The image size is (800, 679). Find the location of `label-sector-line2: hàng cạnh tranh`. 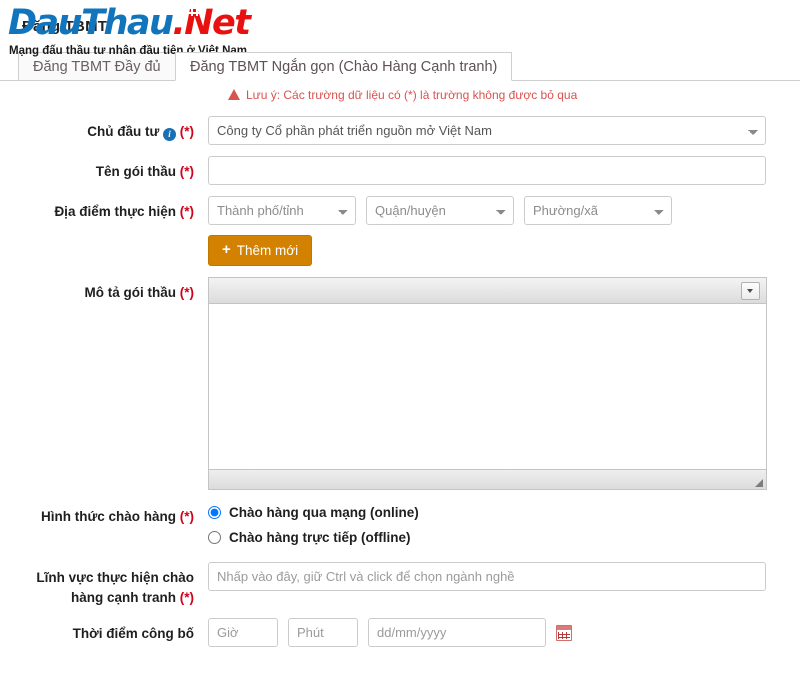

label-sector-line2: hàng cạnh tranh is located at coordinates (123, 597).